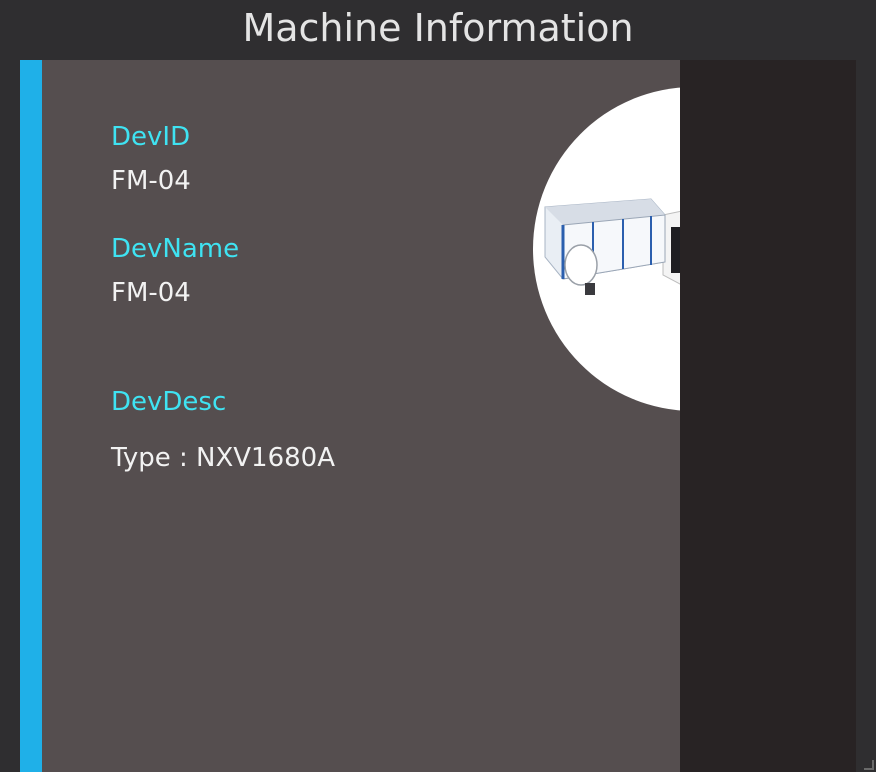  I want to click on accent-bar, so click(31, 416).